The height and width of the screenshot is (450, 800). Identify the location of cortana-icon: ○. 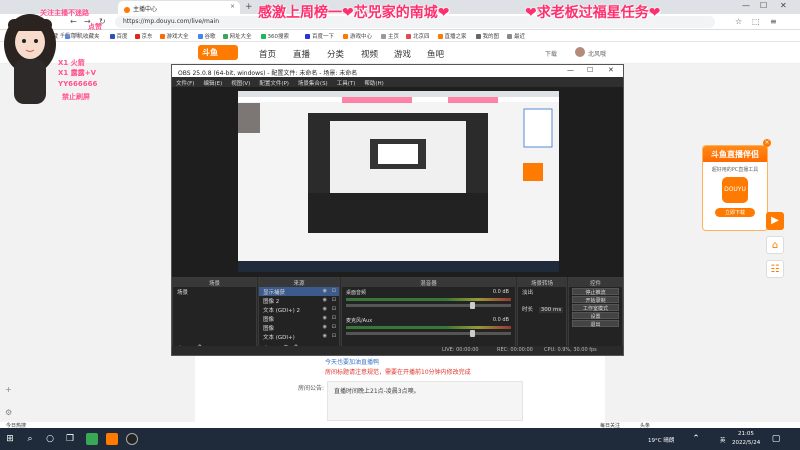
(50, 439).